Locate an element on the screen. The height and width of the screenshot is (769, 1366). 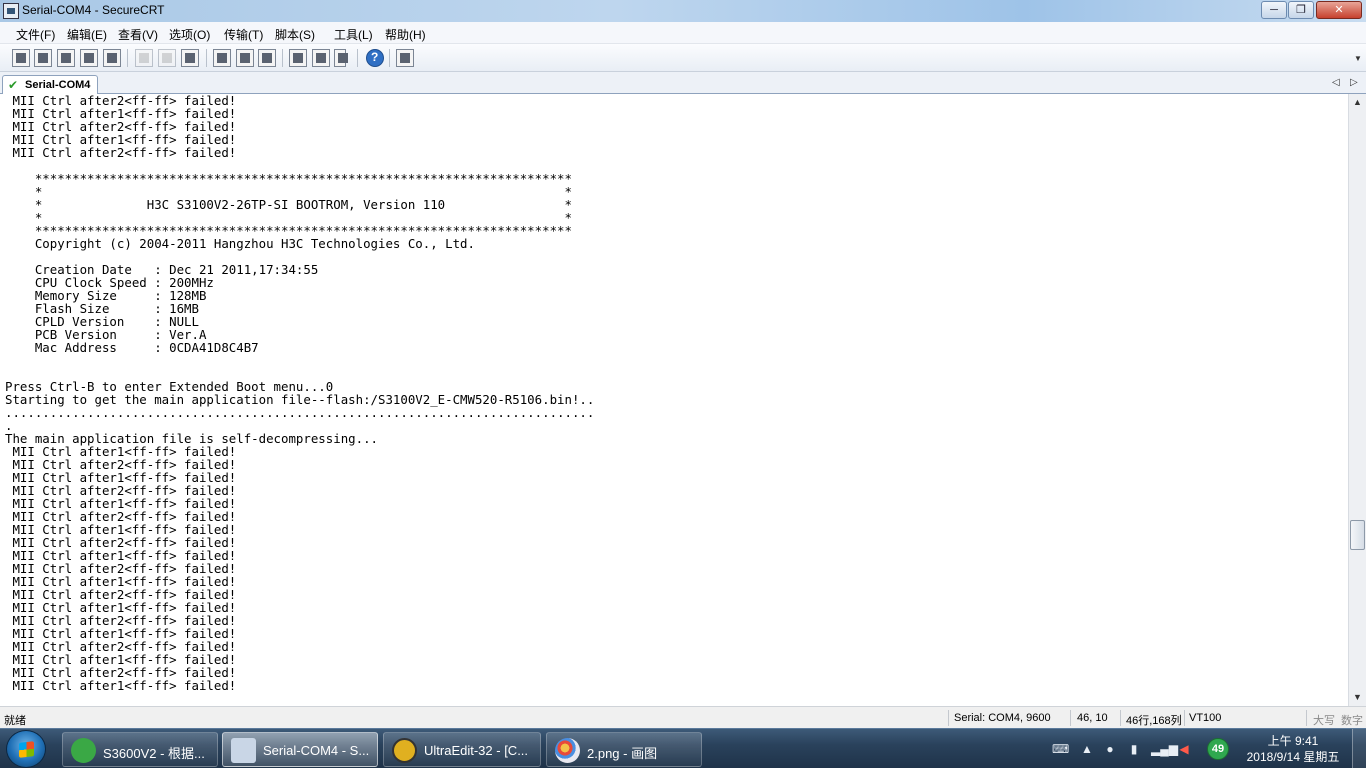
menu-help: 帮助(H) is located at coordinates (405, 34).